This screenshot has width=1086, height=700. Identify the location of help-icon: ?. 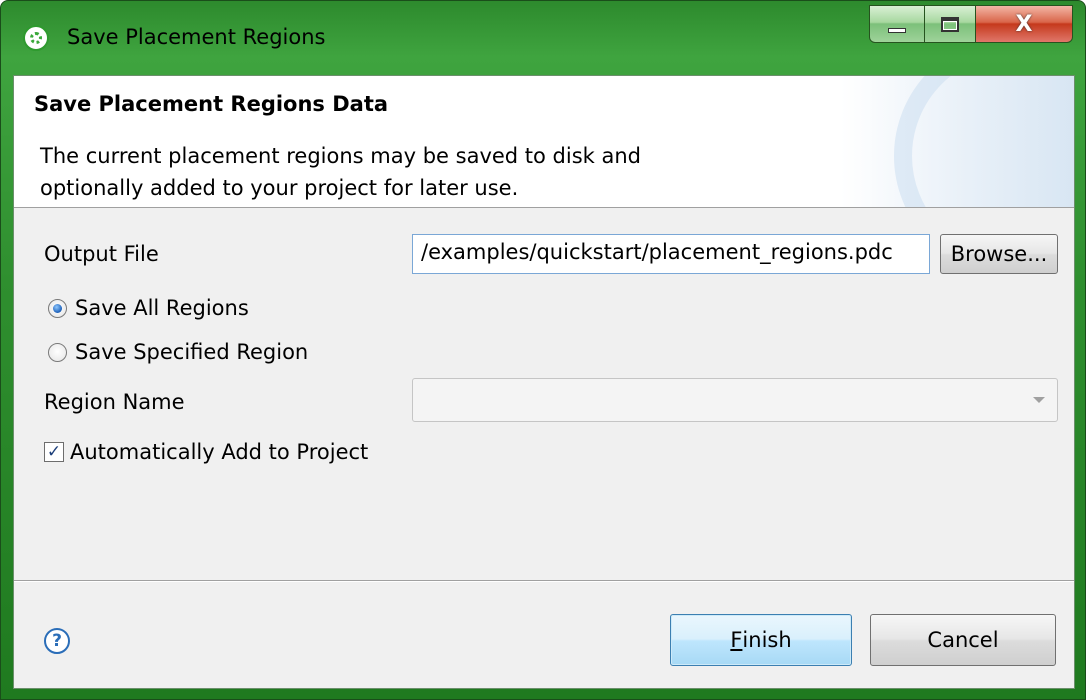
(57, 641).